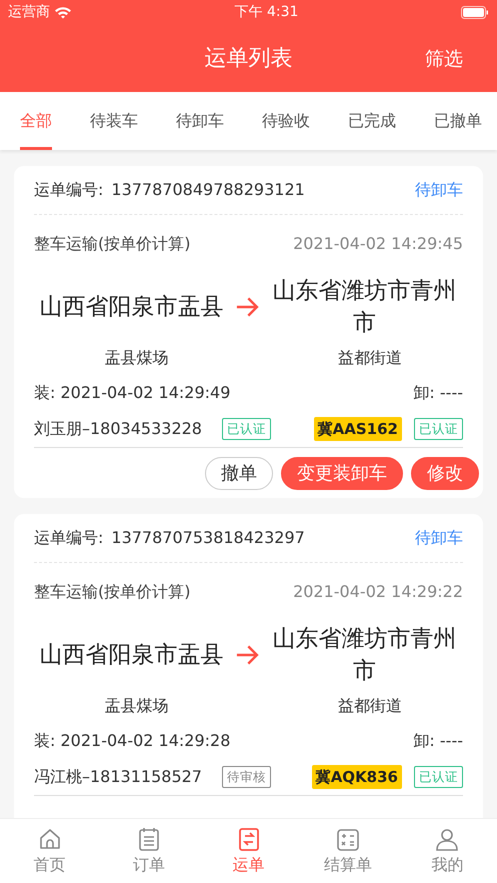  Describe the element at coordinates (445, 473) in the screenshot. I see `action-button: 修改` at that location.